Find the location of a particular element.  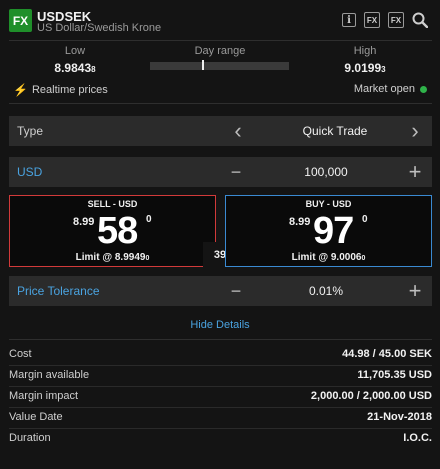

detail-value: 11,705.35 USD is located at coordinates (394, 375).